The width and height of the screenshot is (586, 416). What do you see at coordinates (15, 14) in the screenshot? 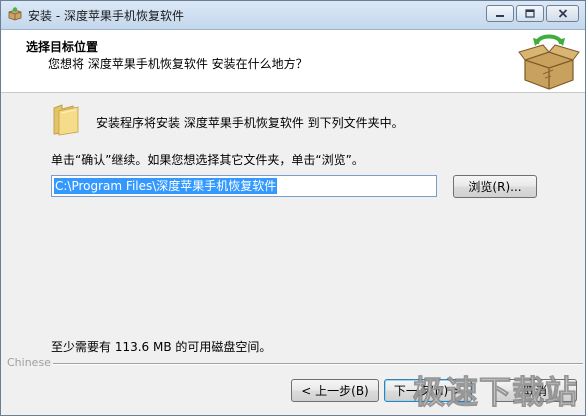
I see `installer-box-icon` at bounding box center [15, 14].